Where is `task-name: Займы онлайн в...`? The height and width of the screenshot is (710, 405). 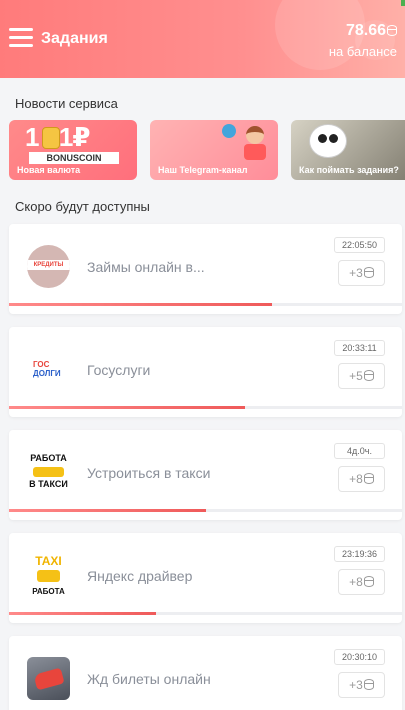 task-name: Займы онлайн в... is located at coordinates (146, 267).